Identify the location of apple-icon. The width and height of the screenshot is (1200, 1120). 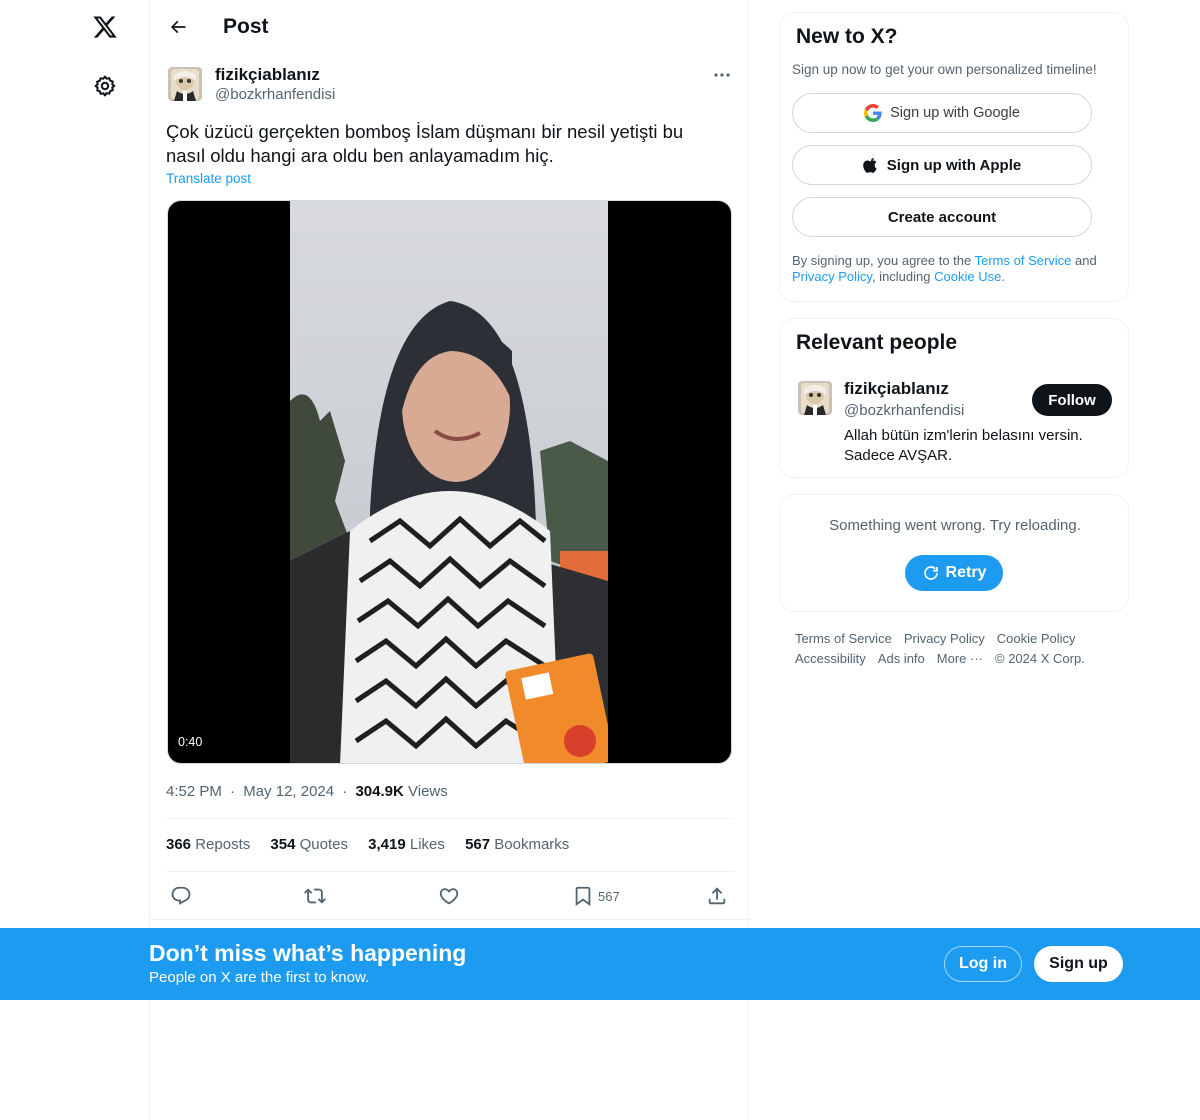
(870, 165).